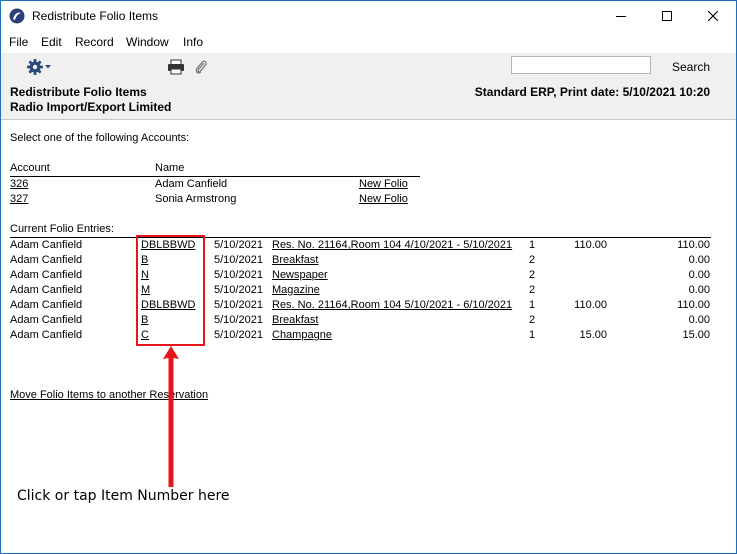  What do you see at coordinates (91, 107) in the screenshot?
I see `company-name: Radio Import/Export Limited` at bounding box center [91, 107].